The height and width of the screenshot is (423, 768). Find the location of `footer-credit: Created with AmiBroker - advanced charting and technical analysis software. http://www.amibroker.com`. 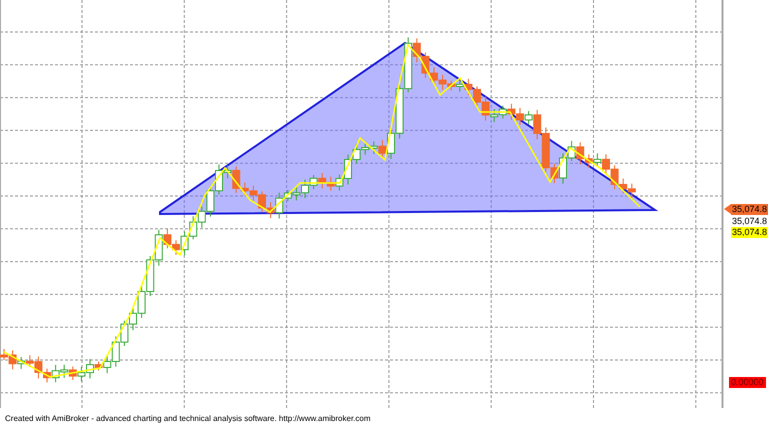

footer-credit: Created with AmiBroker - advanced charting and technical analysis software. http://www.amibroker.com is located at coordinates (187, 418).